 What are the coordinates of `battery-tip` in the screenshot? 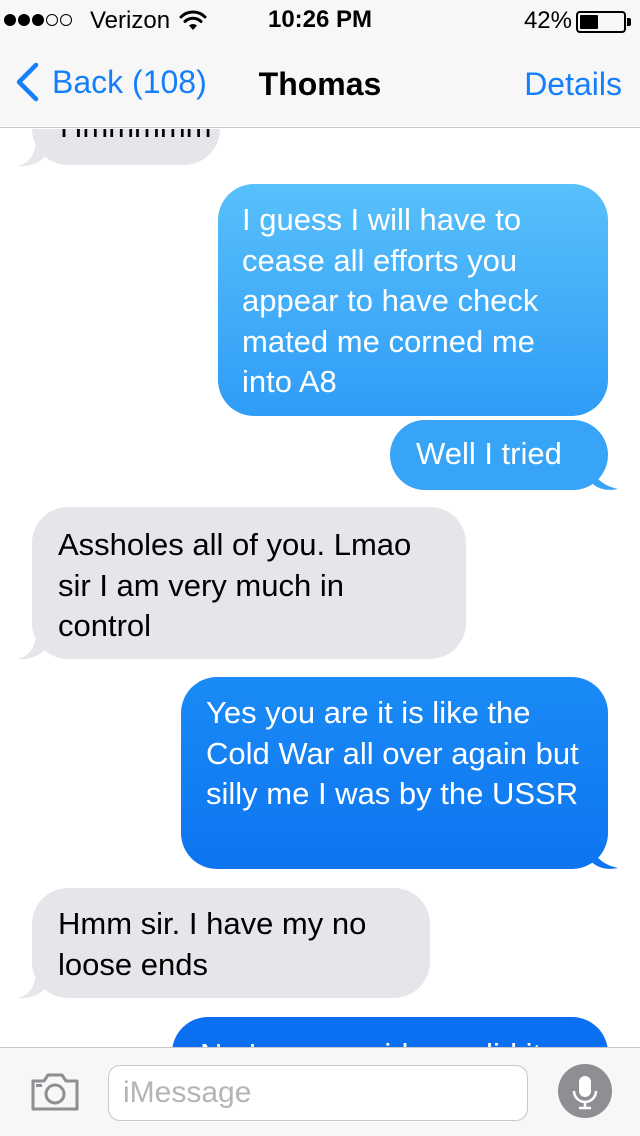 It's located at (629, 22).